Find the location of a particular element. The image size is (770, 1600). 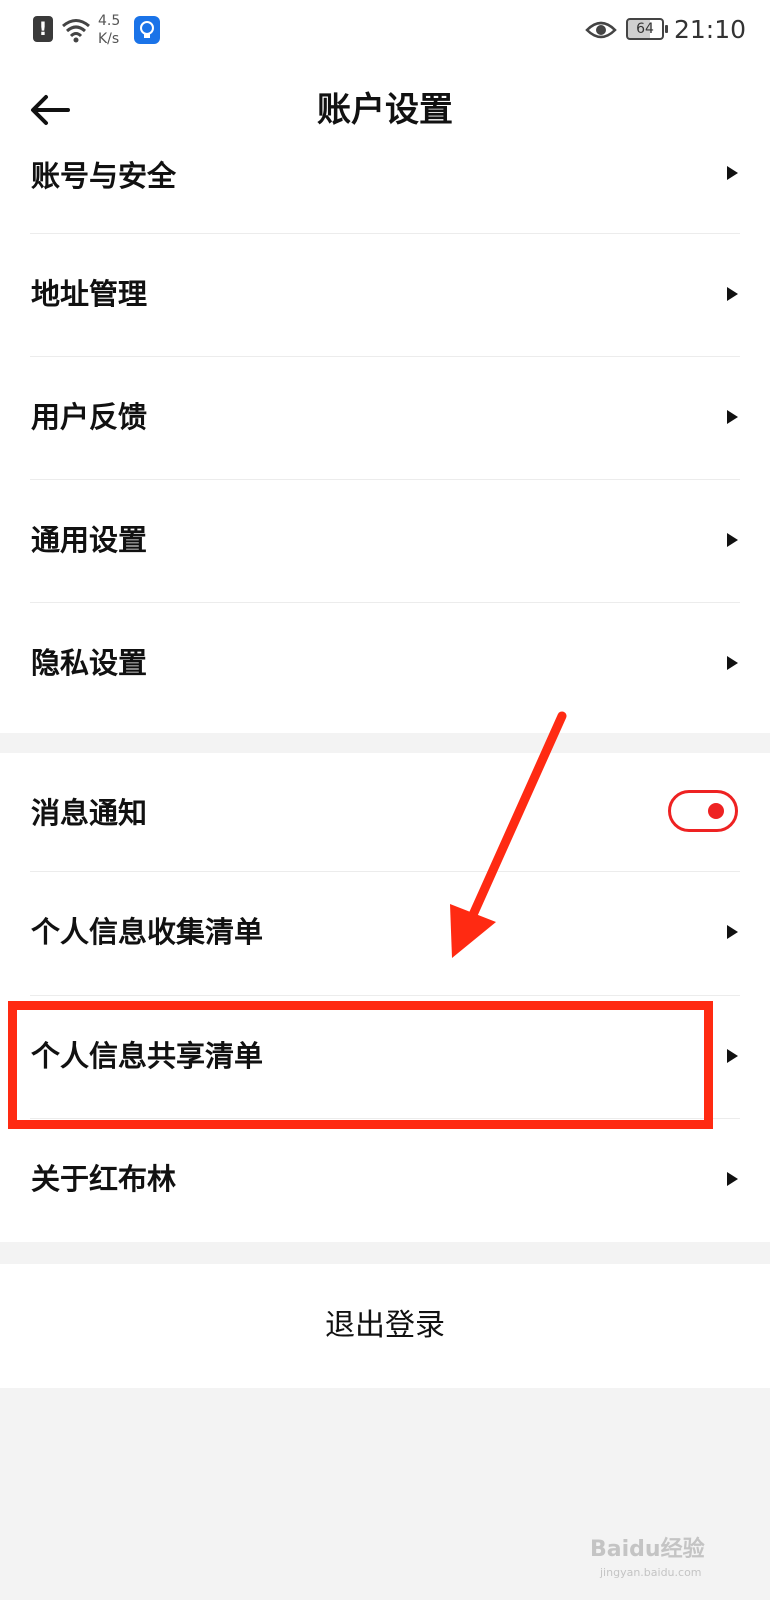

list-item-label: 隐私设置 is located at coordinates (89, 663).